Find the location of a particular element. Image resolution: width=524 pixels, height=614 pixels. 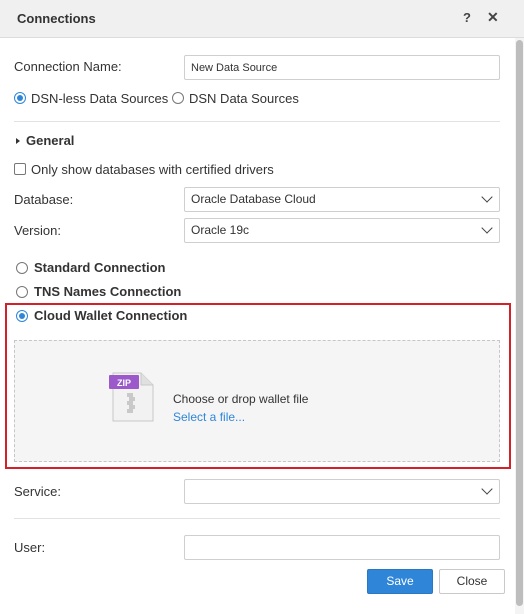

database-select: Oracle Database Cloud is located at coordinates (342, 199).